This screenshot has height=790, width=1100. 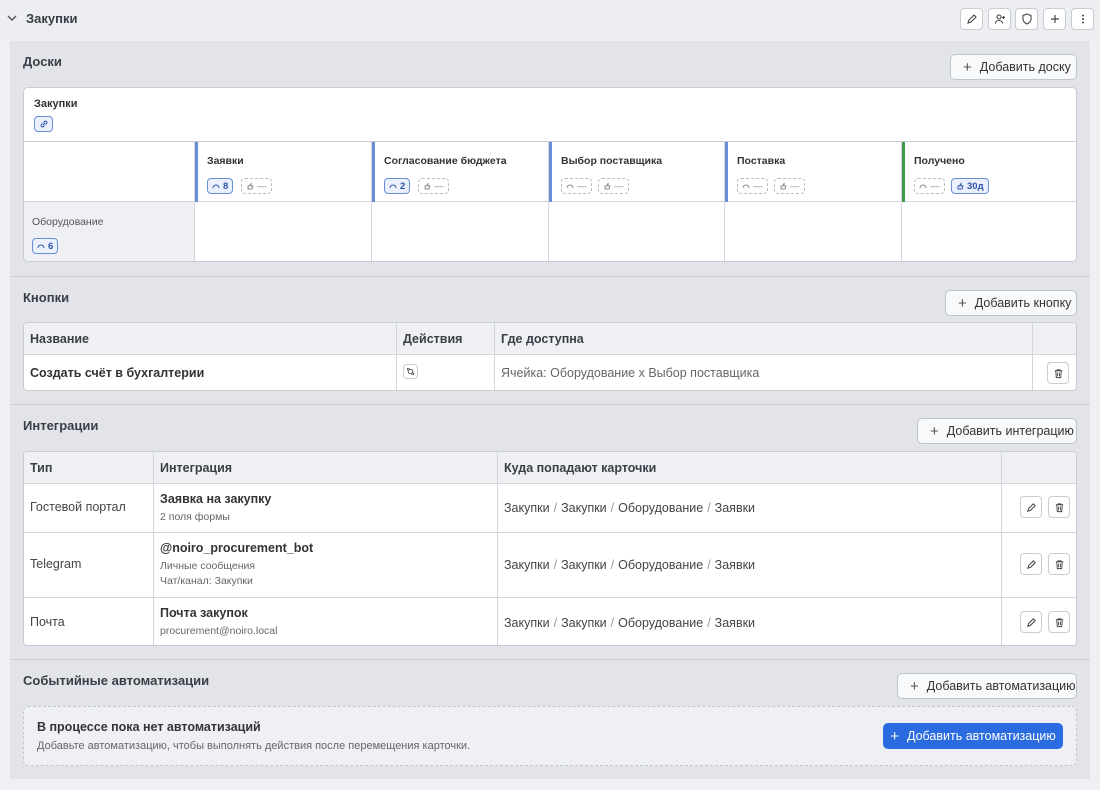 What do you see at coordinates (46, 297) in the screenshot?
I see `section-title-buttons: Кнопки` at bounding box center [46, 297].